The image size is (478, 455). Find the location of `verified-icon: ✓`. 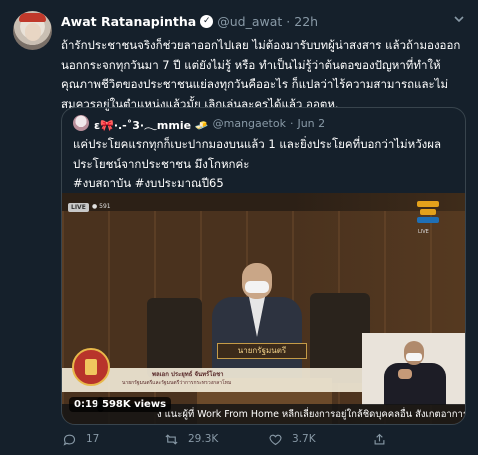

verified-icon: ✓ is located at coordinates (207, 21).